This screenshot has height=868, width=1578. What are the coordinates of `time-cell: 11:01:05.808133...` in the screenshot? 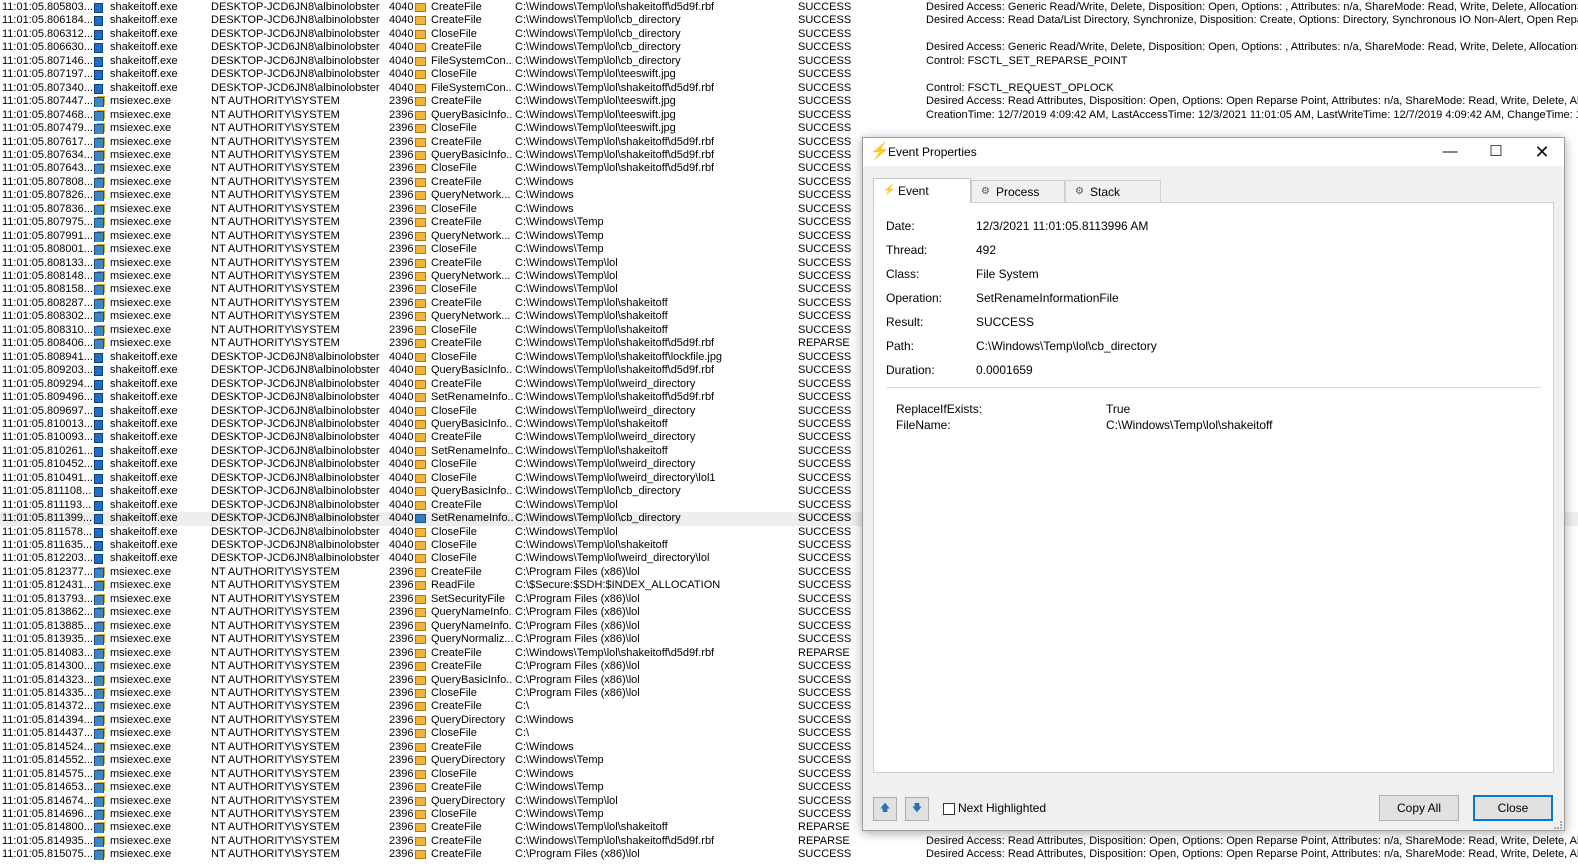 It's located at (47, 262).